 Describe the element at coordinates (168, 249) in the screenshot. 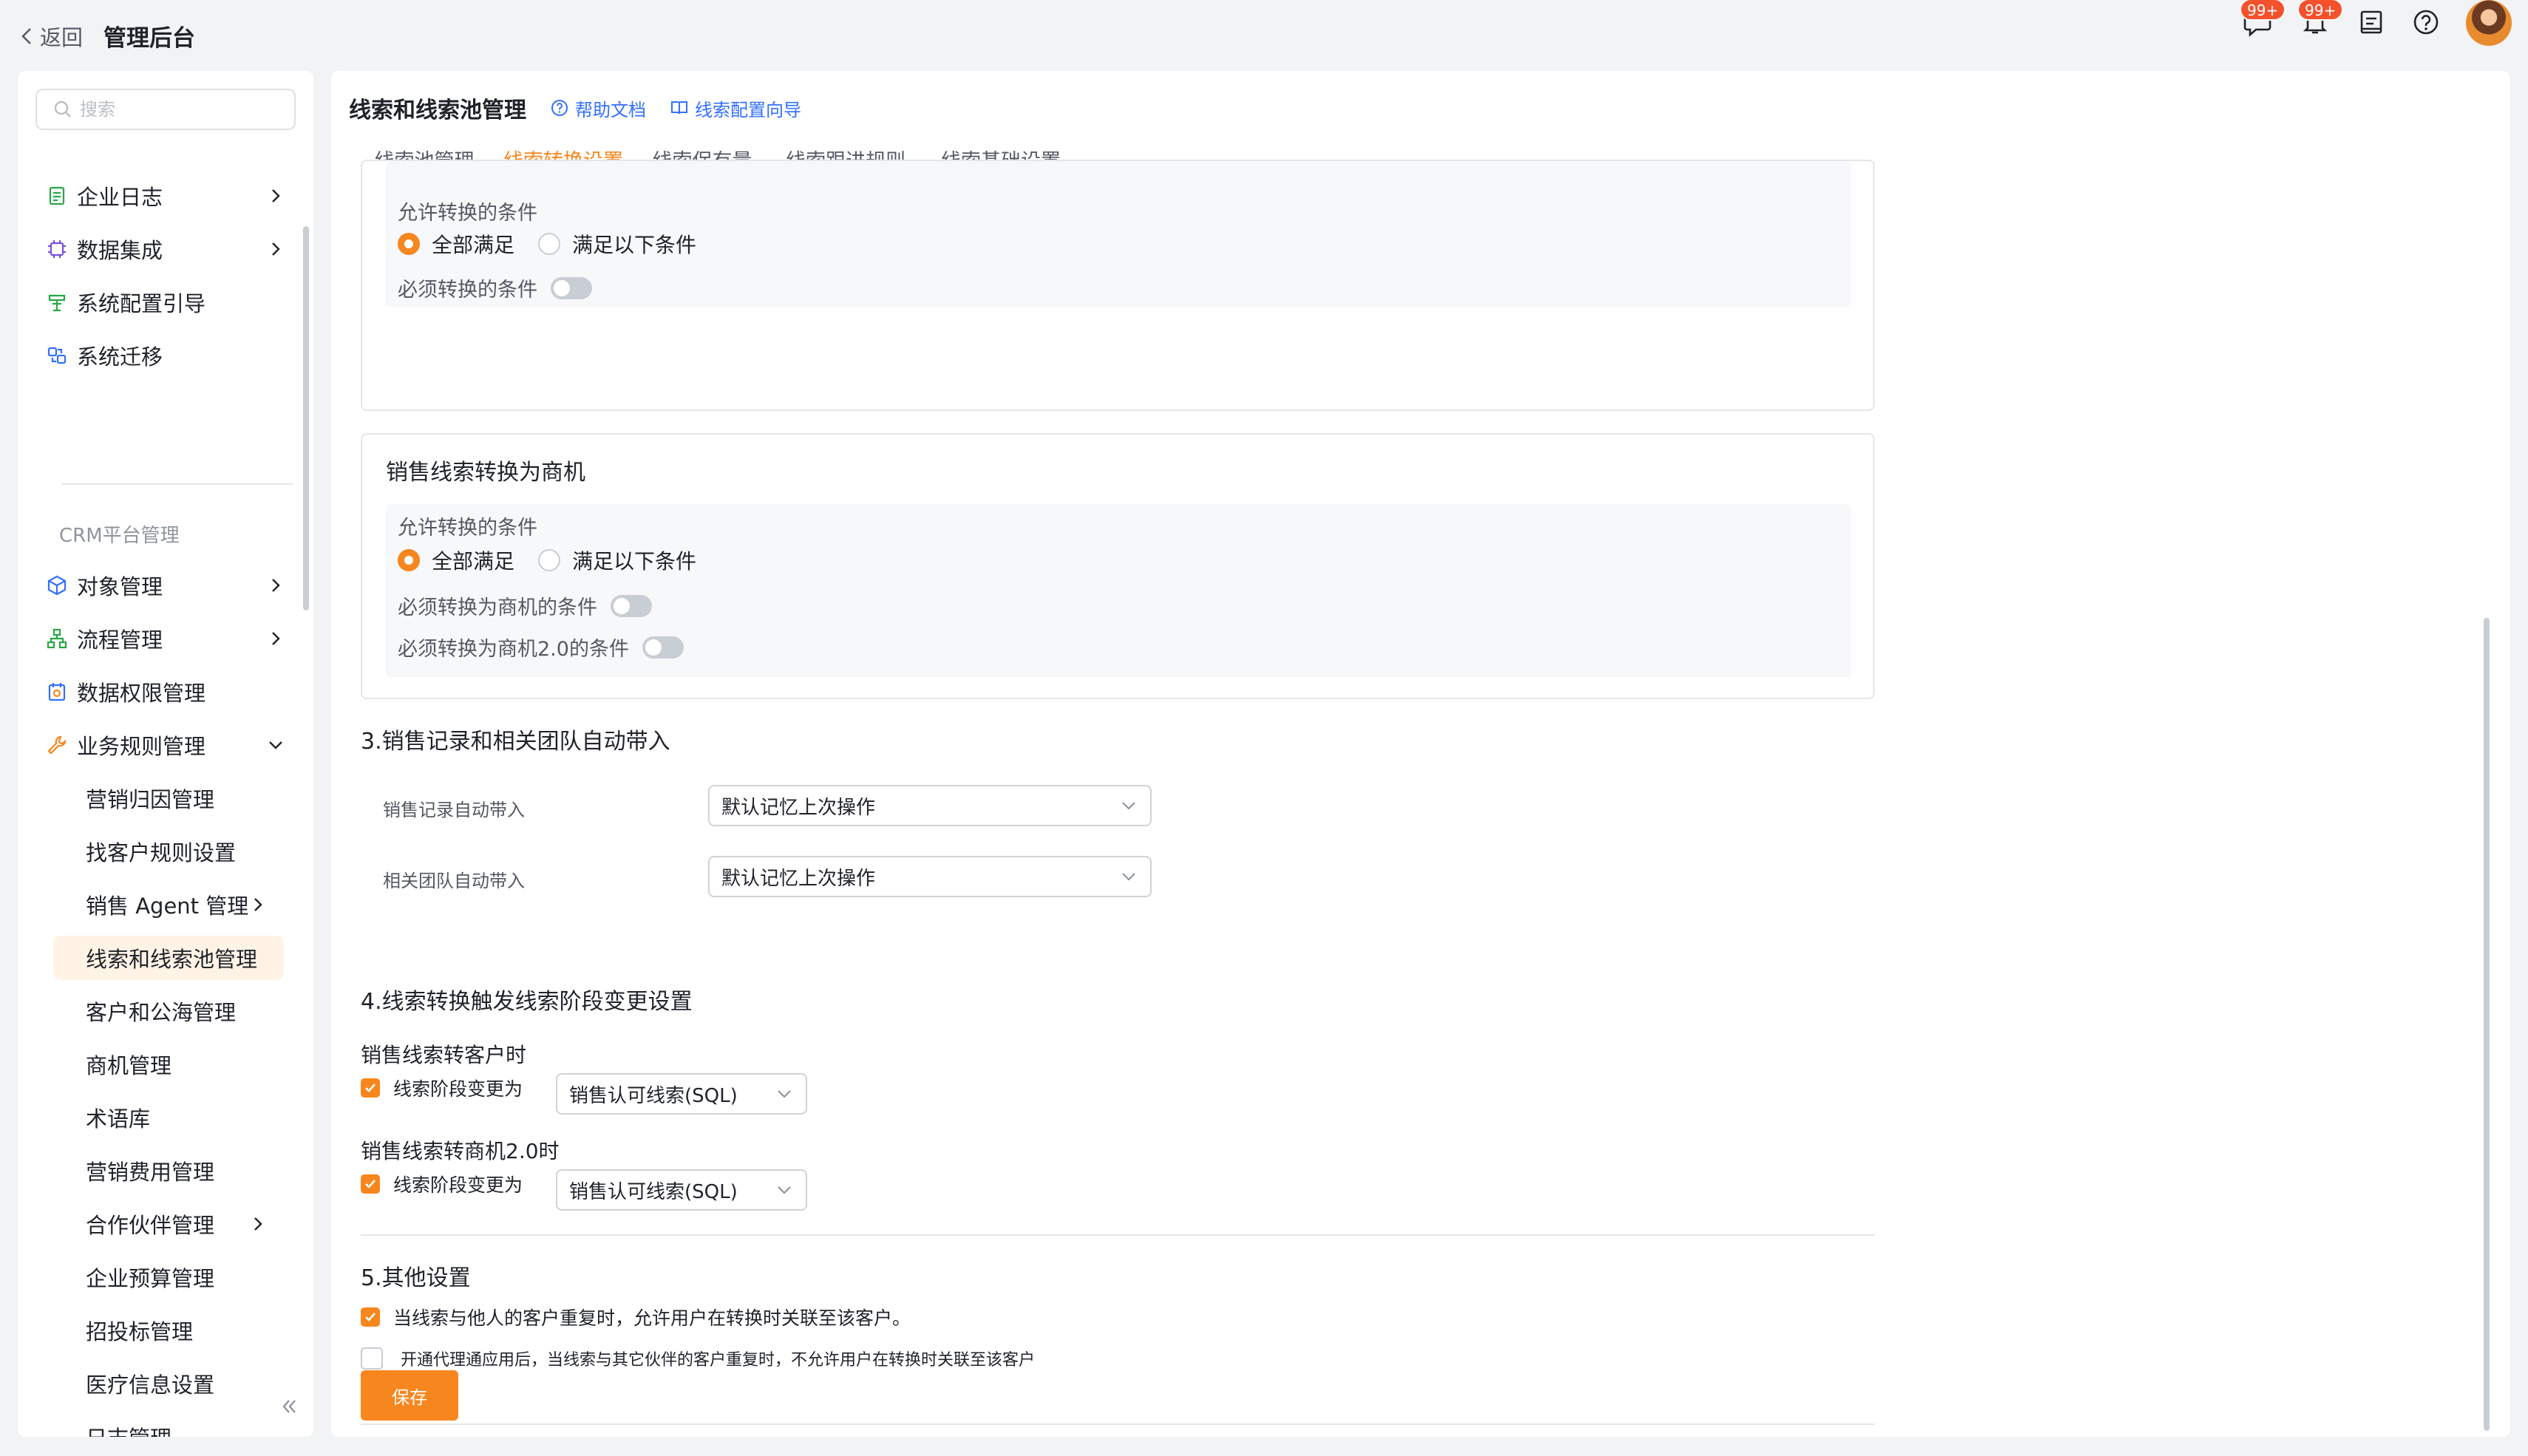

I see `sidebar-item-data-integration: 数据集成` at that location.